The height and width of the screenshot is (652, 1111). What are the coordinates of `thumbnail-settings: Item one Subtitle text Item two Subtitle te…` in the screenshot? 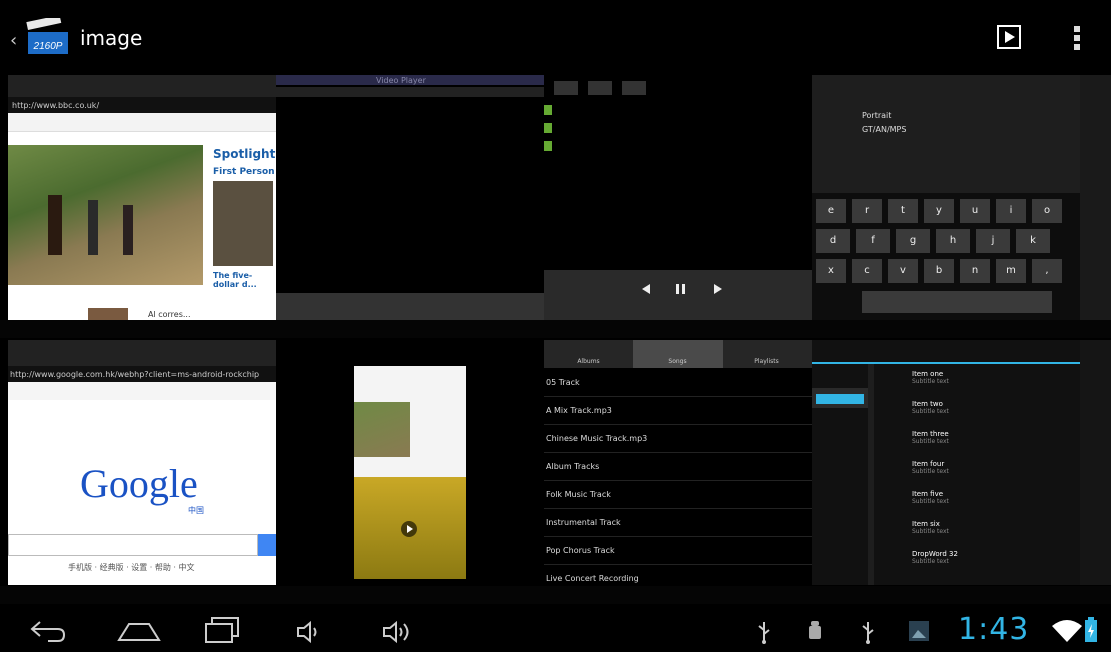 It's located at (946, 462).